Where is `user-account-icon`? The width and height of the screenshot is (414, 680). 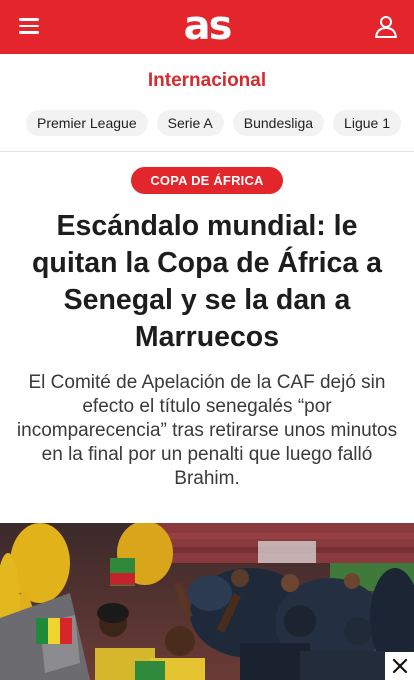 user-account-icon is located at coordinates (386, 27).